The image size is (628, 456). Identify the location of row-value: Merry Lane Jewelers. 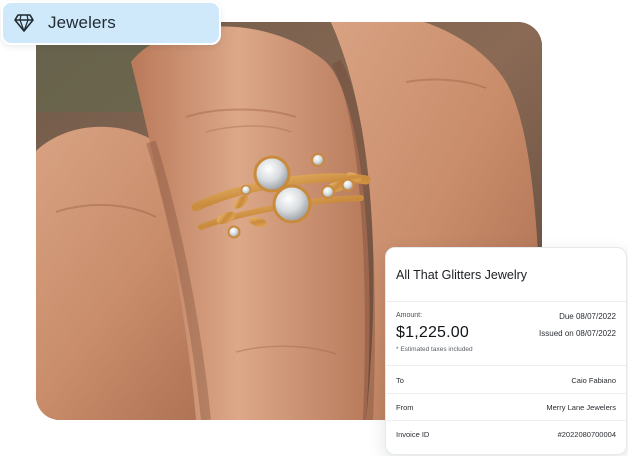
(581, 407).